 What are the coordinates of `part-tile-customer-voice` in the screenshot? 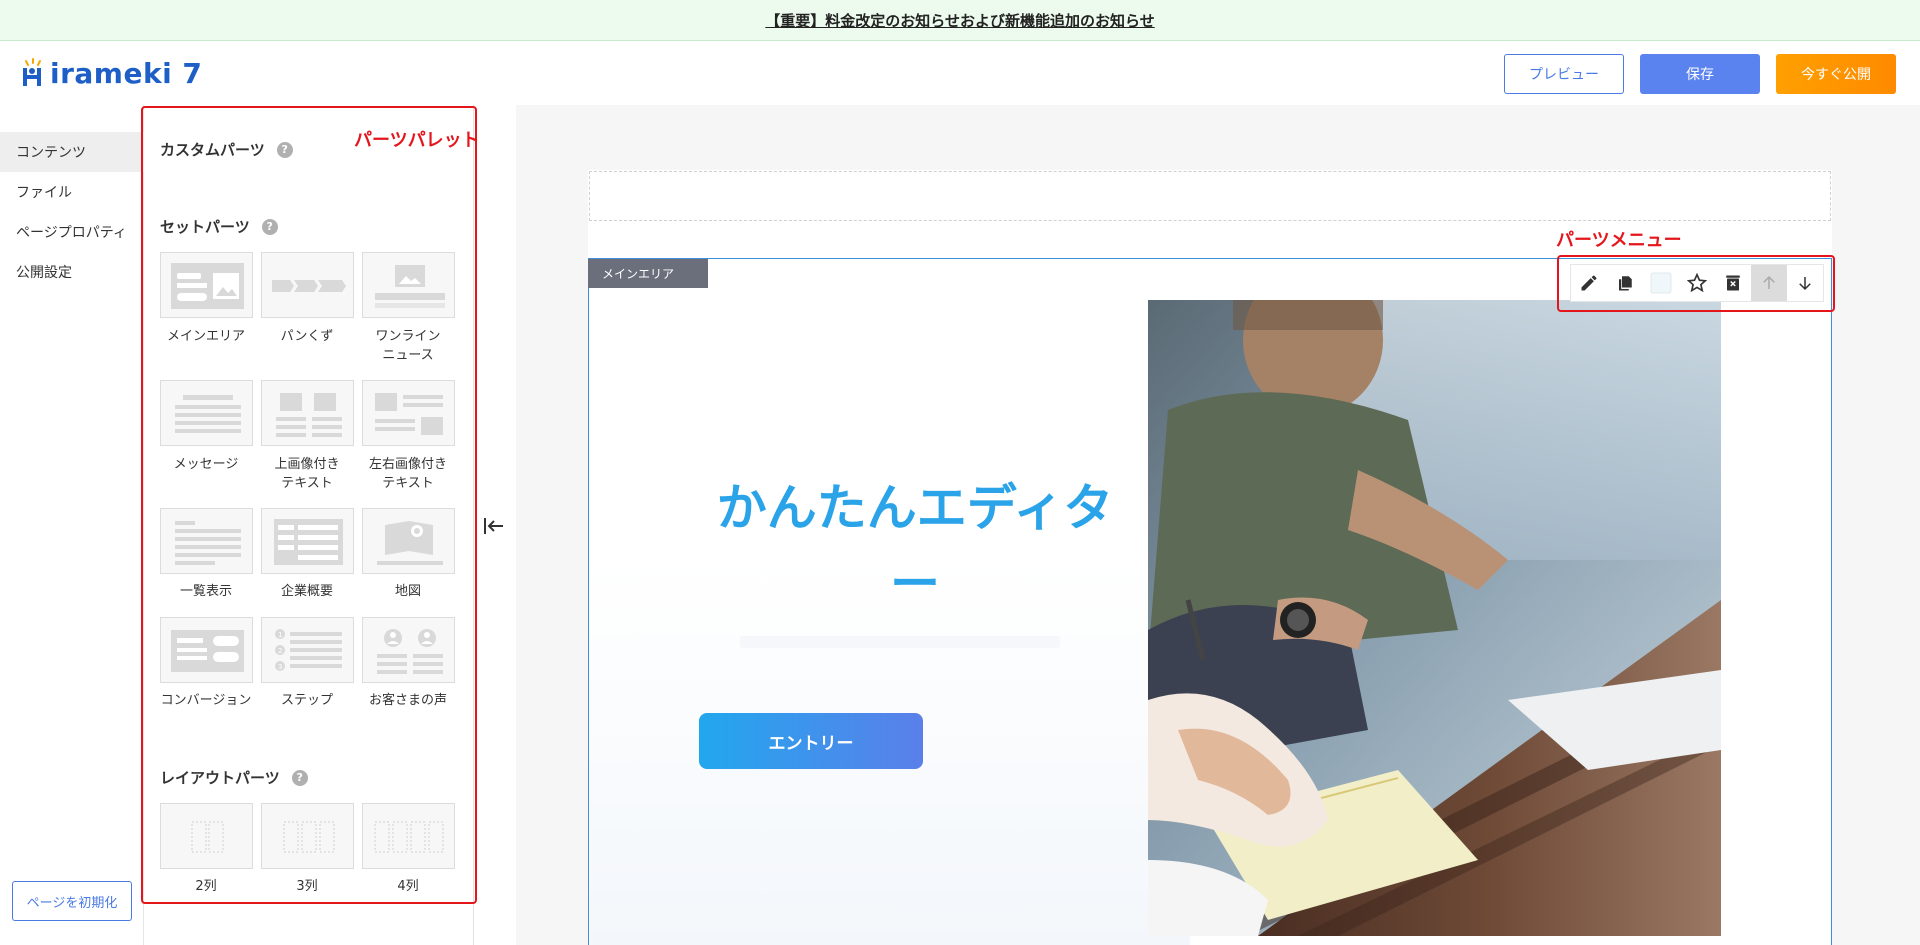 It's located at (408, 650).